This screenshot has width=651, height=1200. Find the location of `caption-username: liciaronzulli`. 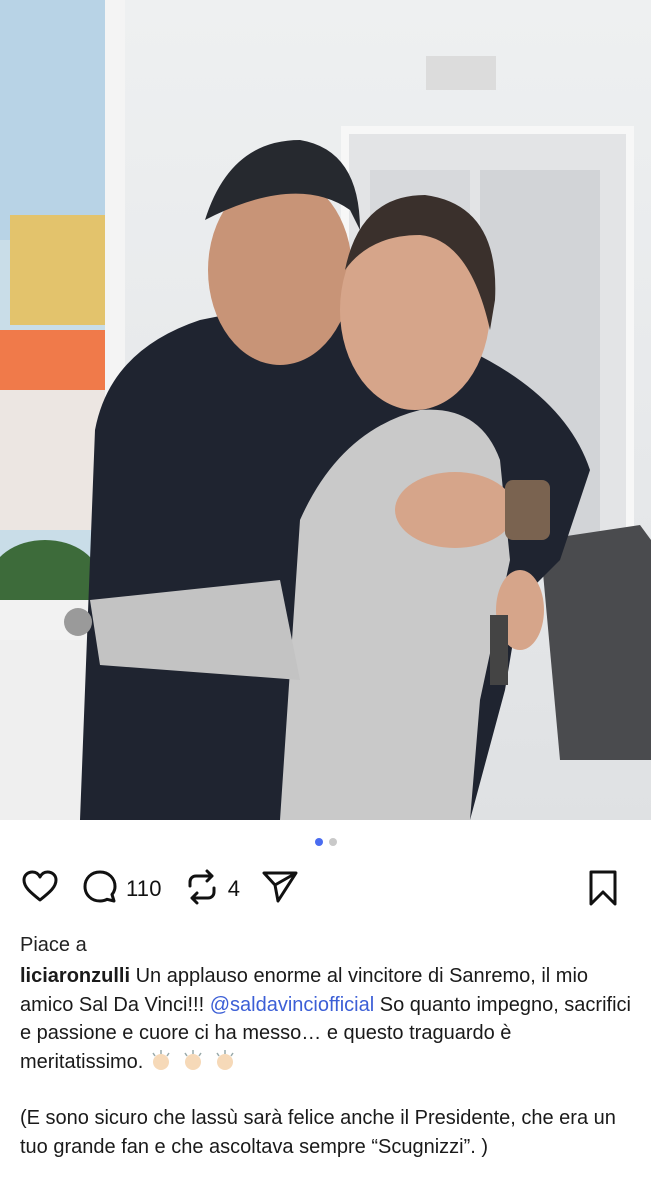

caption-username: liciaronzulli is located at coordinates (75, 976).